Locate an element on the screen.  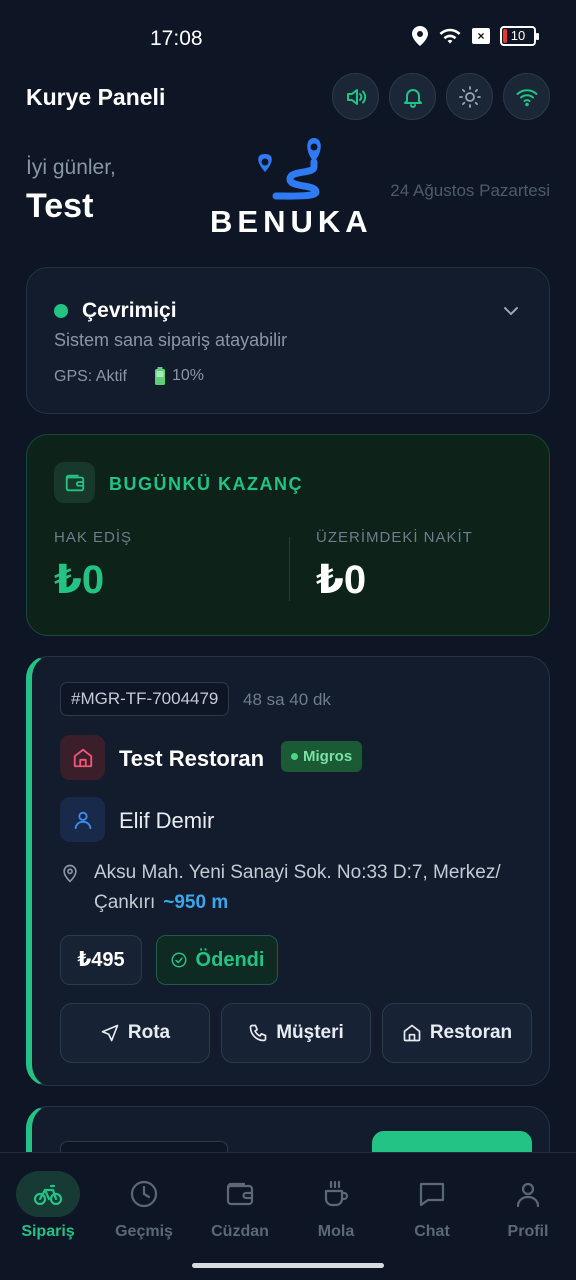
route-button: Rota is located at coordinates (135, 1033).